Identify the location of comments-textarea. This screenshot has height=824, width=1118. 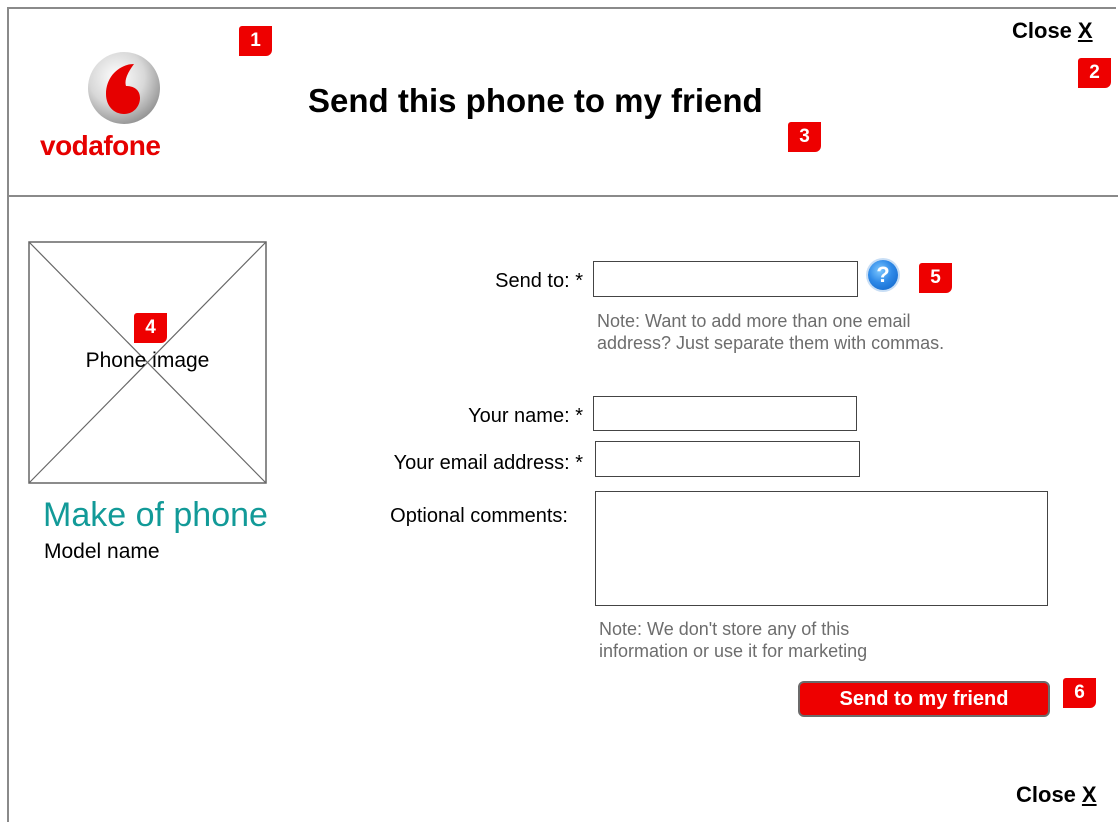
(821, 548).